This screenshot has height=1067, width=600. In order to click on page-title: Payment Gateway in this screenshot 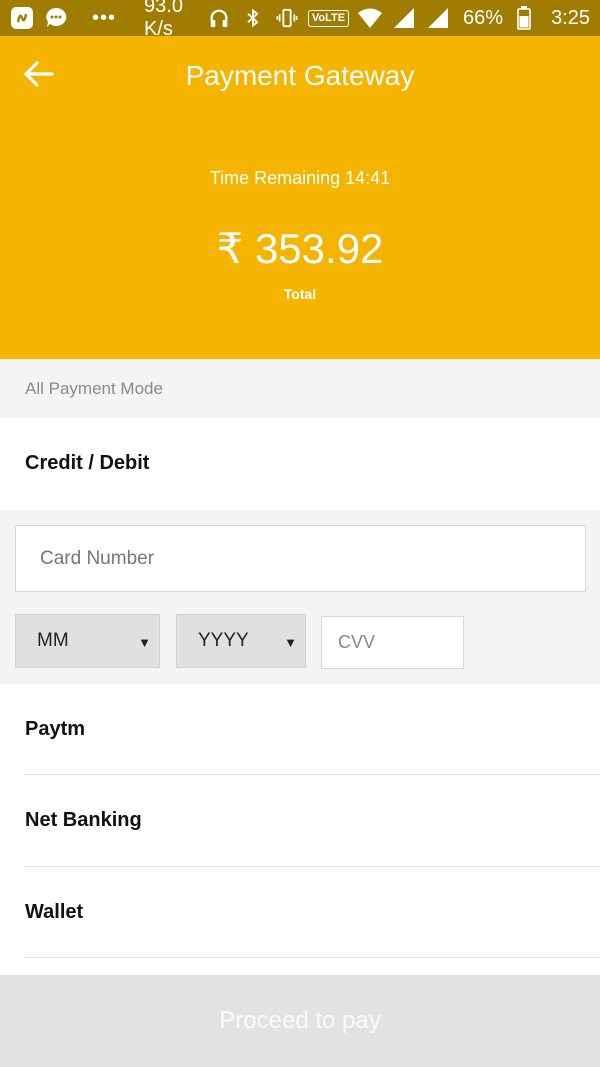, I will do `click(300, 75)`.